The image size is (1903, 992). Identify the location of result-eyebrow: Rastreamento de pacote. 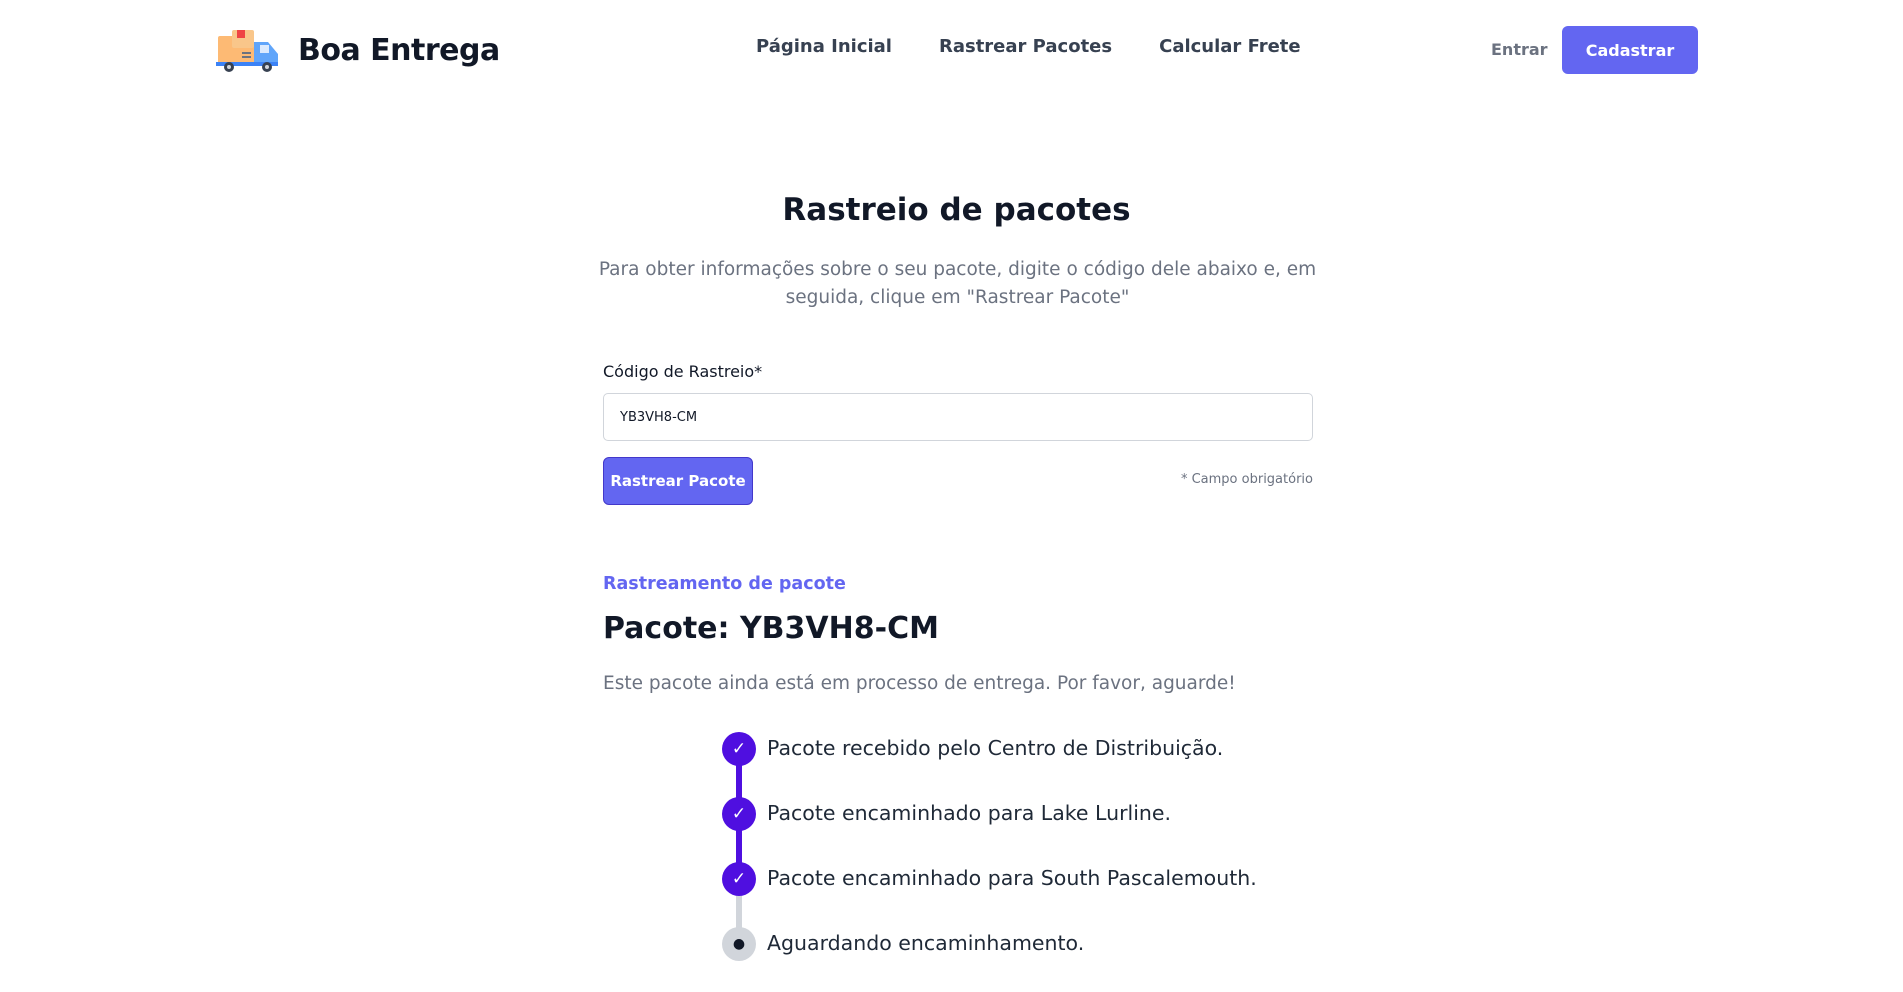
(724, 584).